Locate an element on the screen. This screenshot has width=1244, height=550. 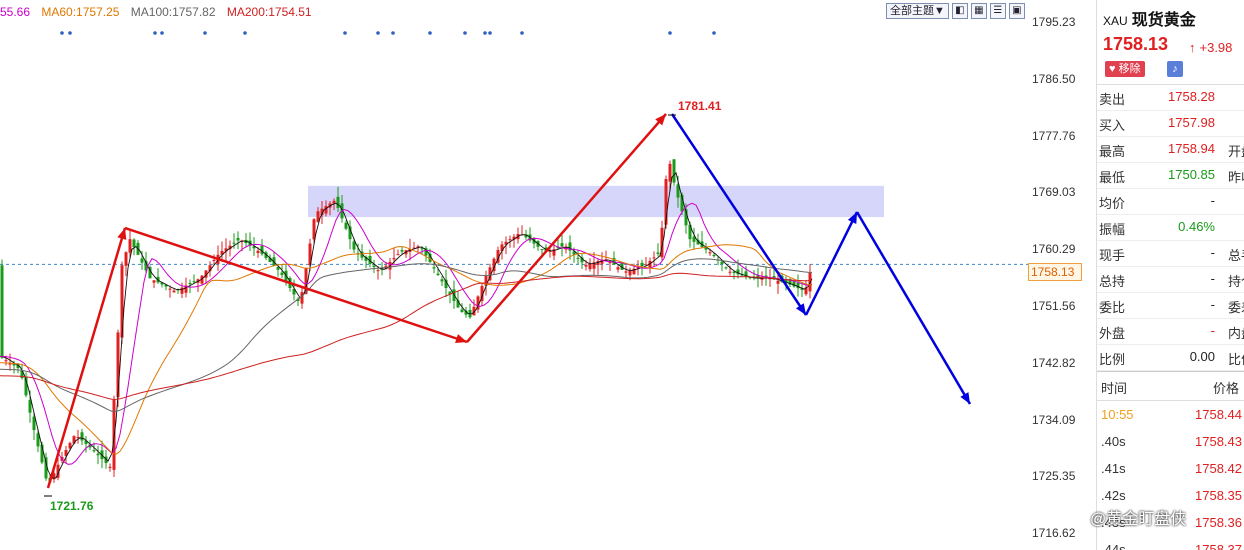
trade-price: 1758.36 is located at coordinates (1218, 522).